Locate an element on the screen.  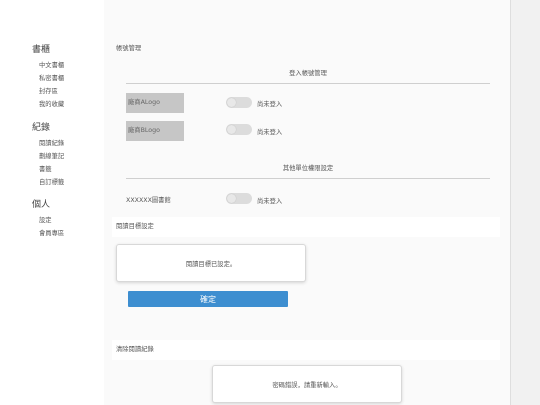
password-error-dialog: 密碼錯誤，請重新輸入。 is located at coordinates (307, 384).